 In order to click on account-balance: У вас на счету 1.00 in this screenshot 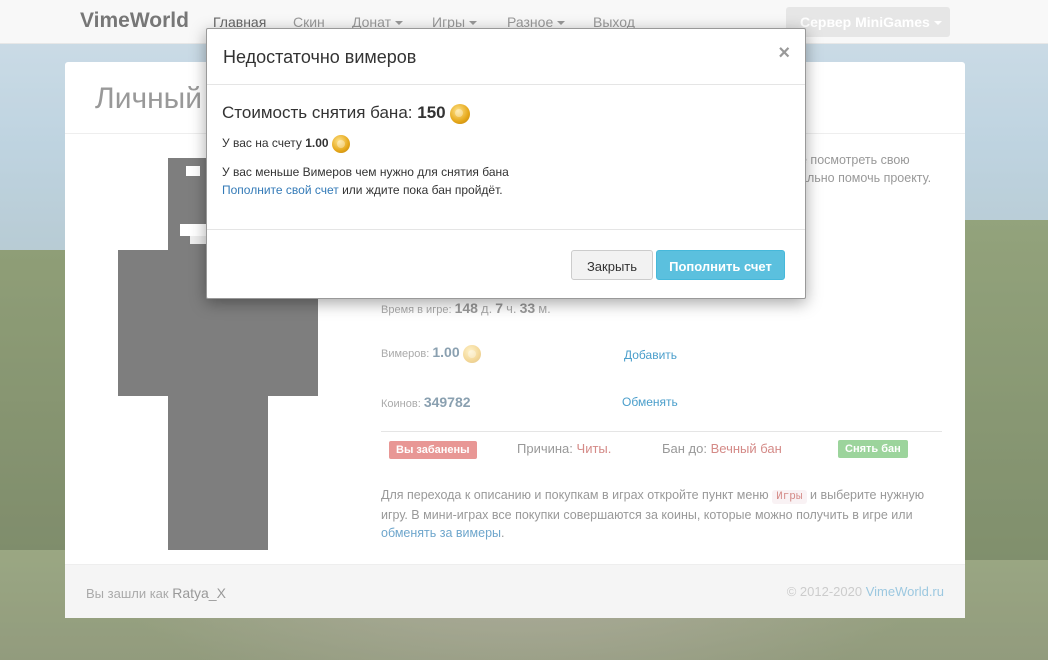, I will do `click(286, 144)`.